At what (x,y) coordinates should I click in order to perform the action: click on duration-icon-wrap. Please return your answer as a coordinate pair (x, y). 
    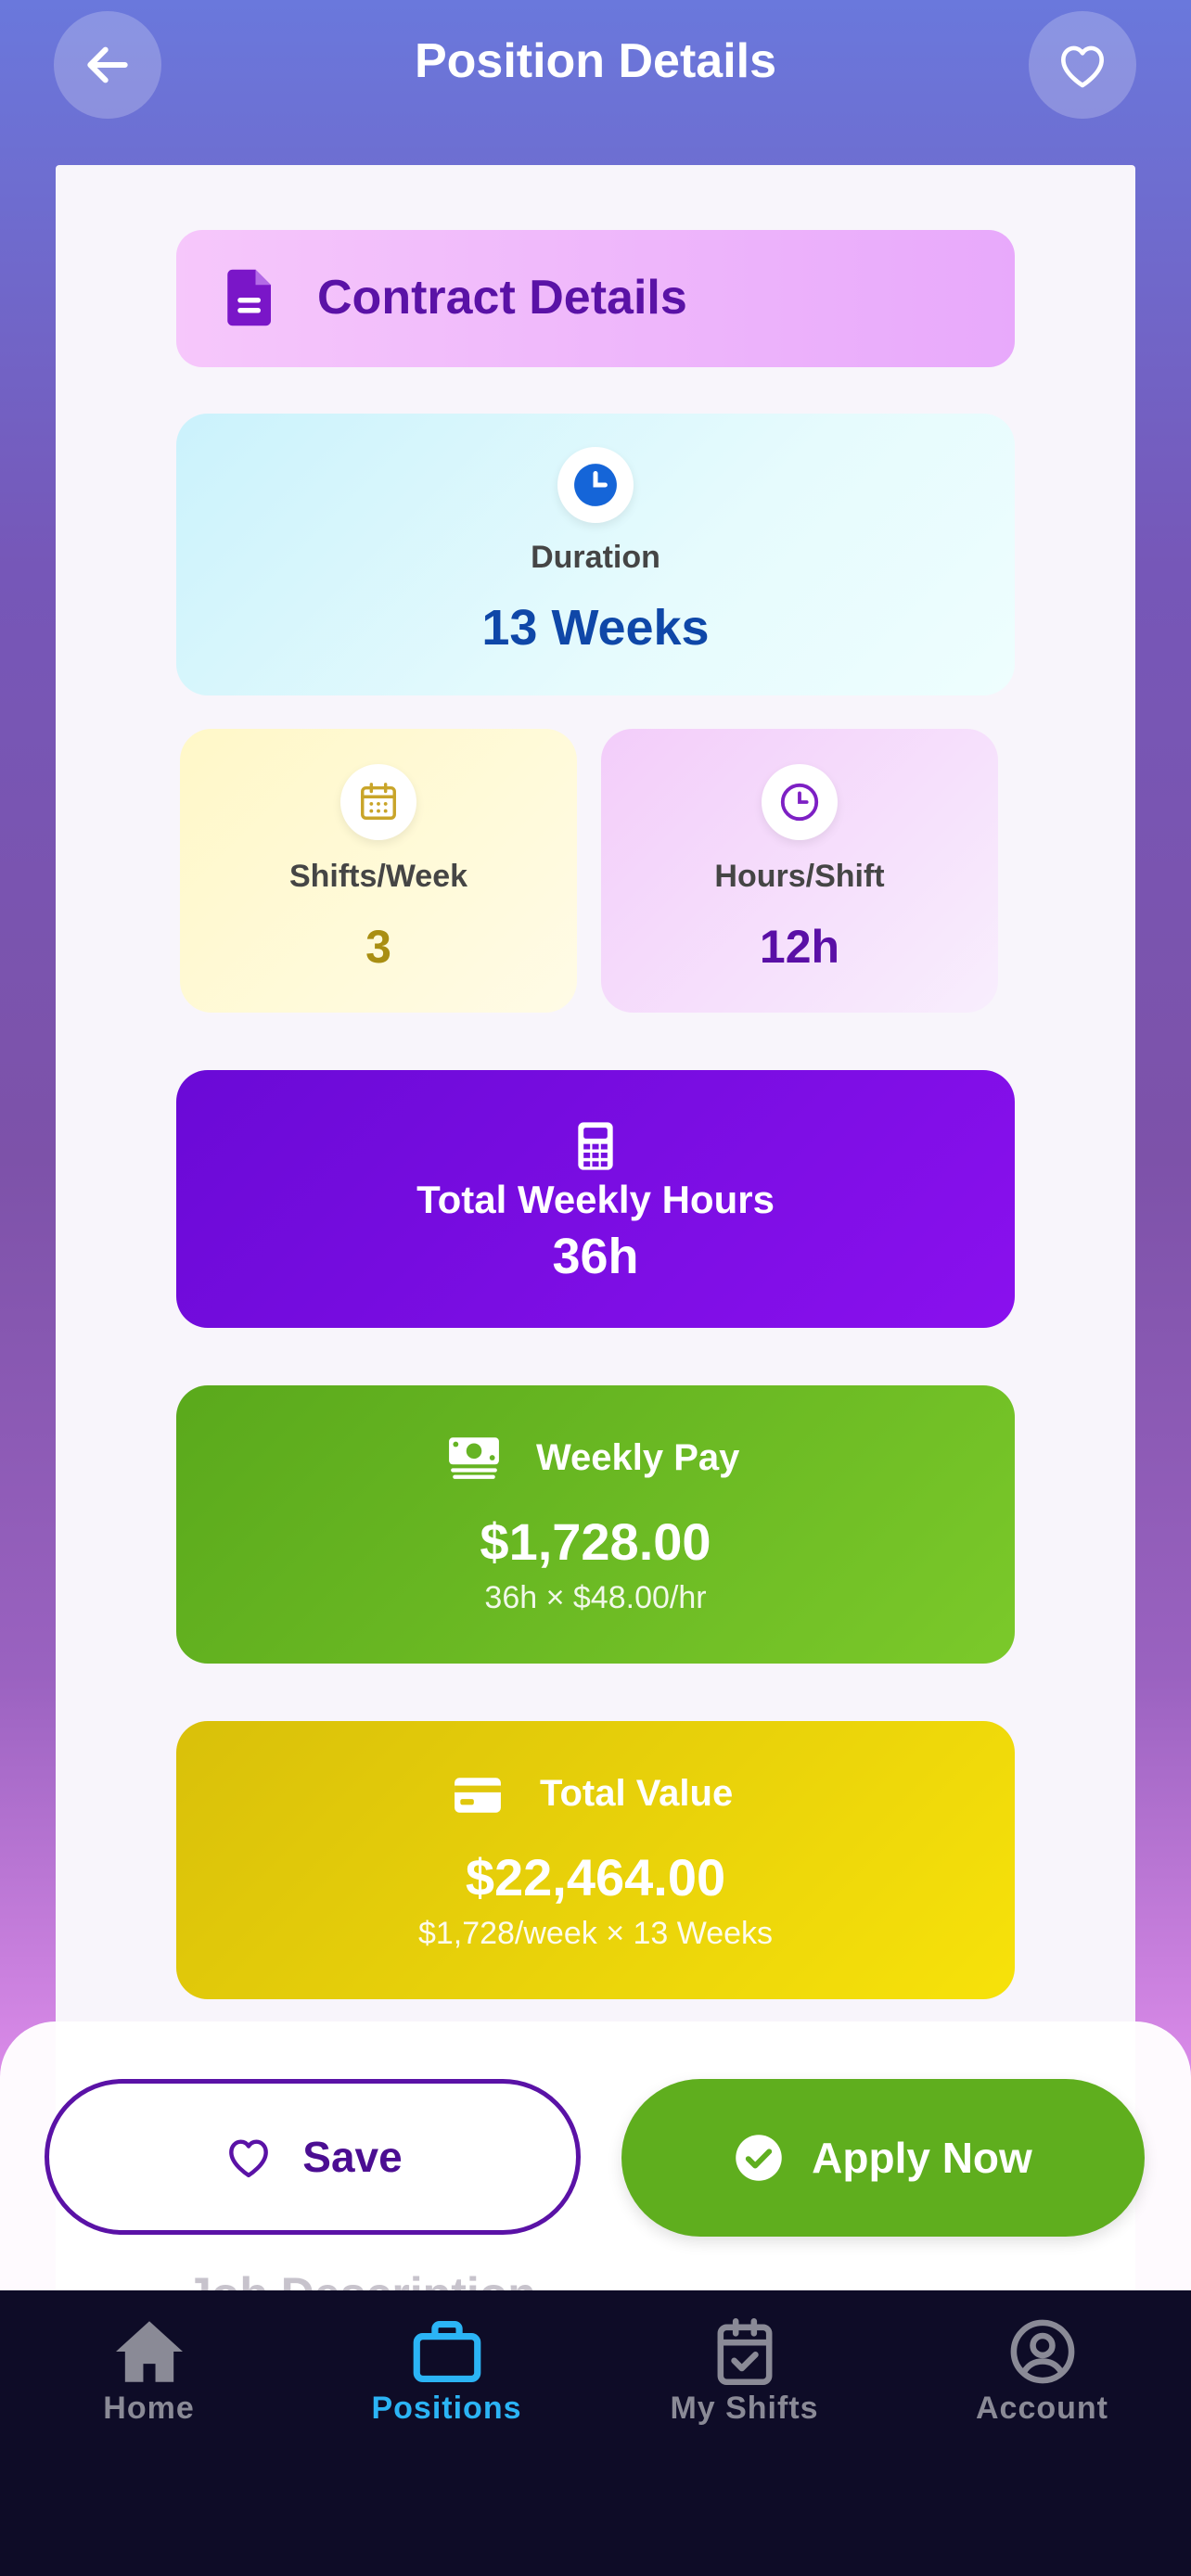
    Looking at the image, I should click on (595, 485).